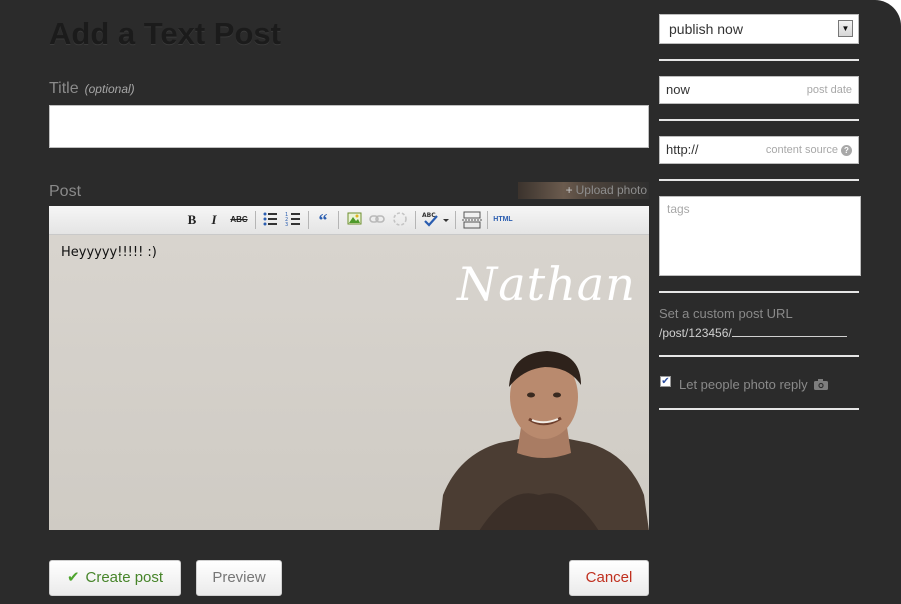 This screenshot has height=604, width=901. What do you see at coordinates (695, 333) in the screenshot?
I see `custom-url-path: /post/123456/` at bounding box center [695, 333].